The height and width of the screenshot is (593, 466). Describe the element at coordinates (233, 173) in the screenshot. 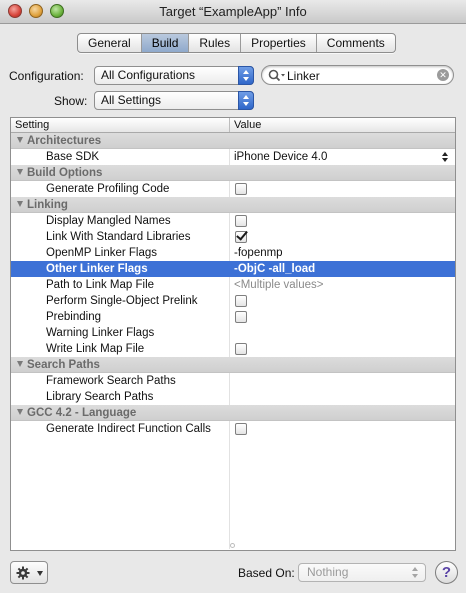

I see `group-header: Build Options` at that location.